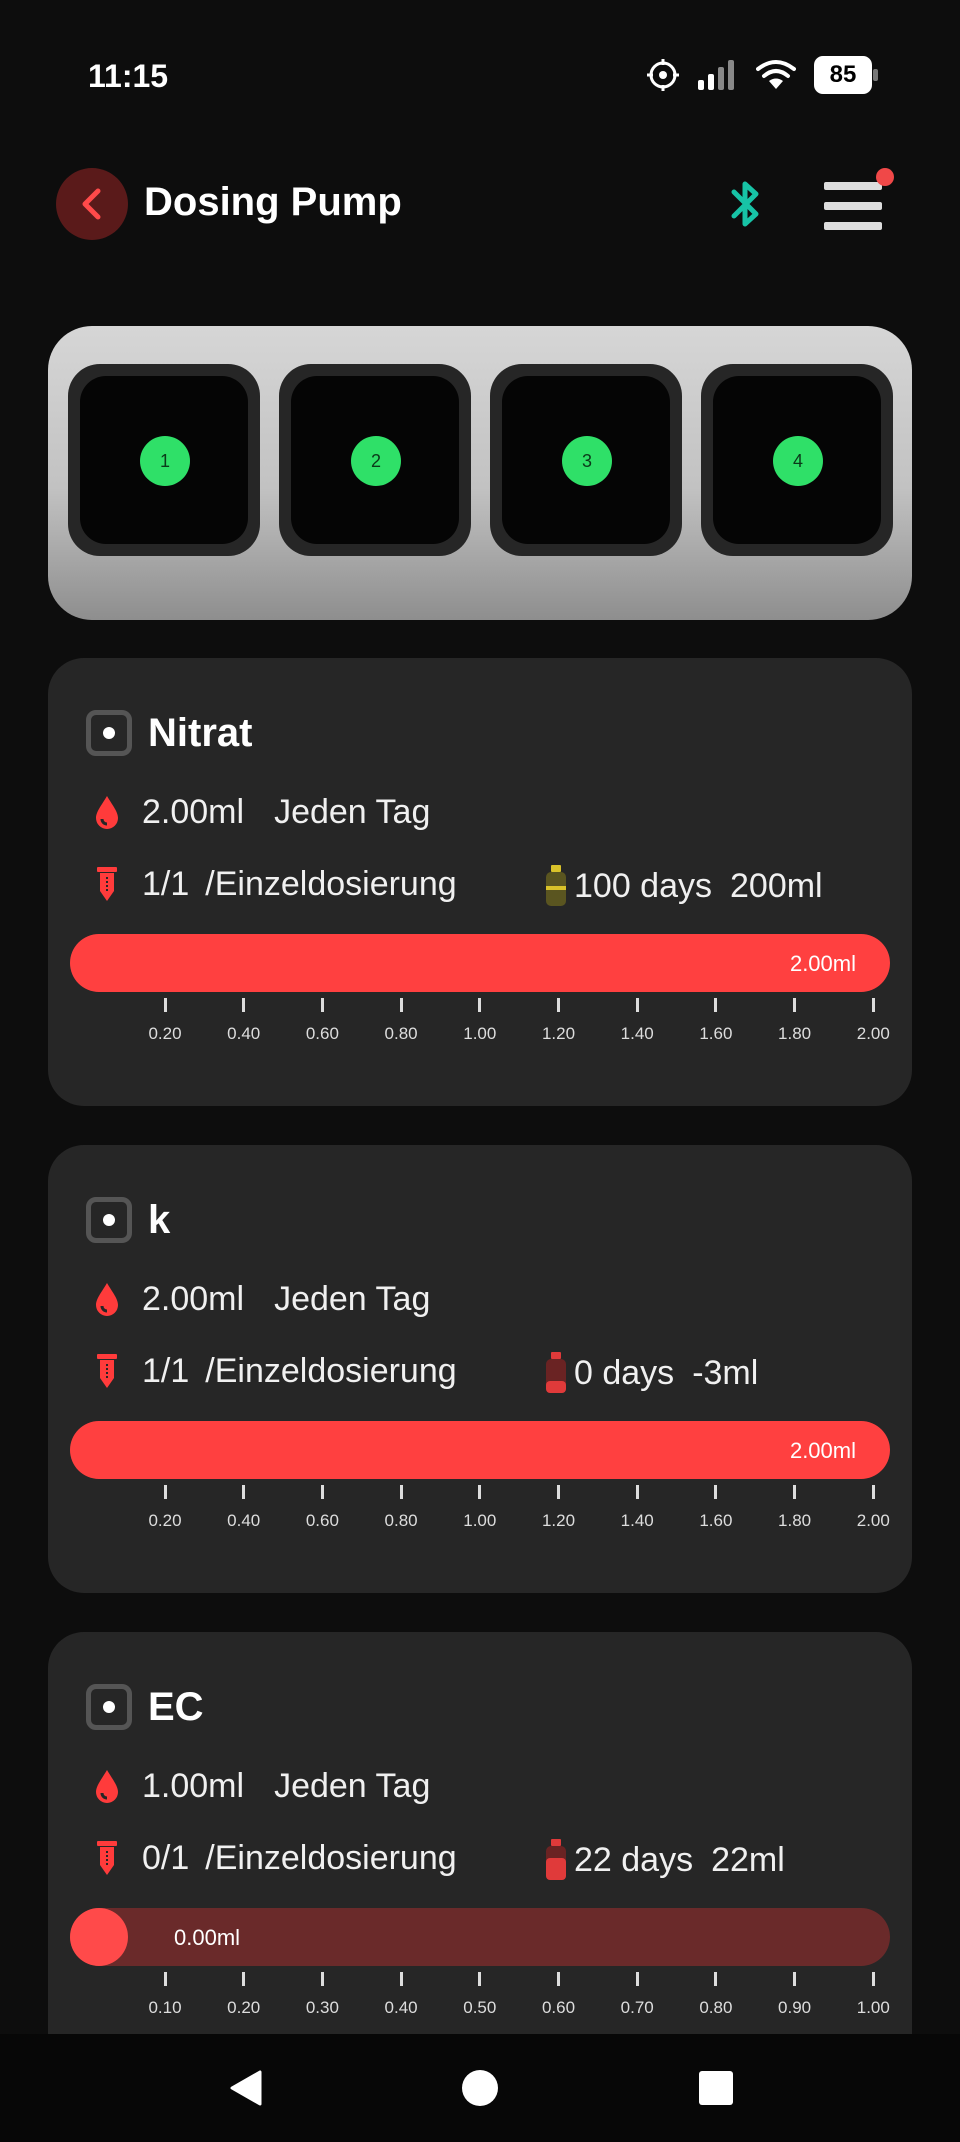  I want to click on pump-slot-4: 4, so click(797, 460).